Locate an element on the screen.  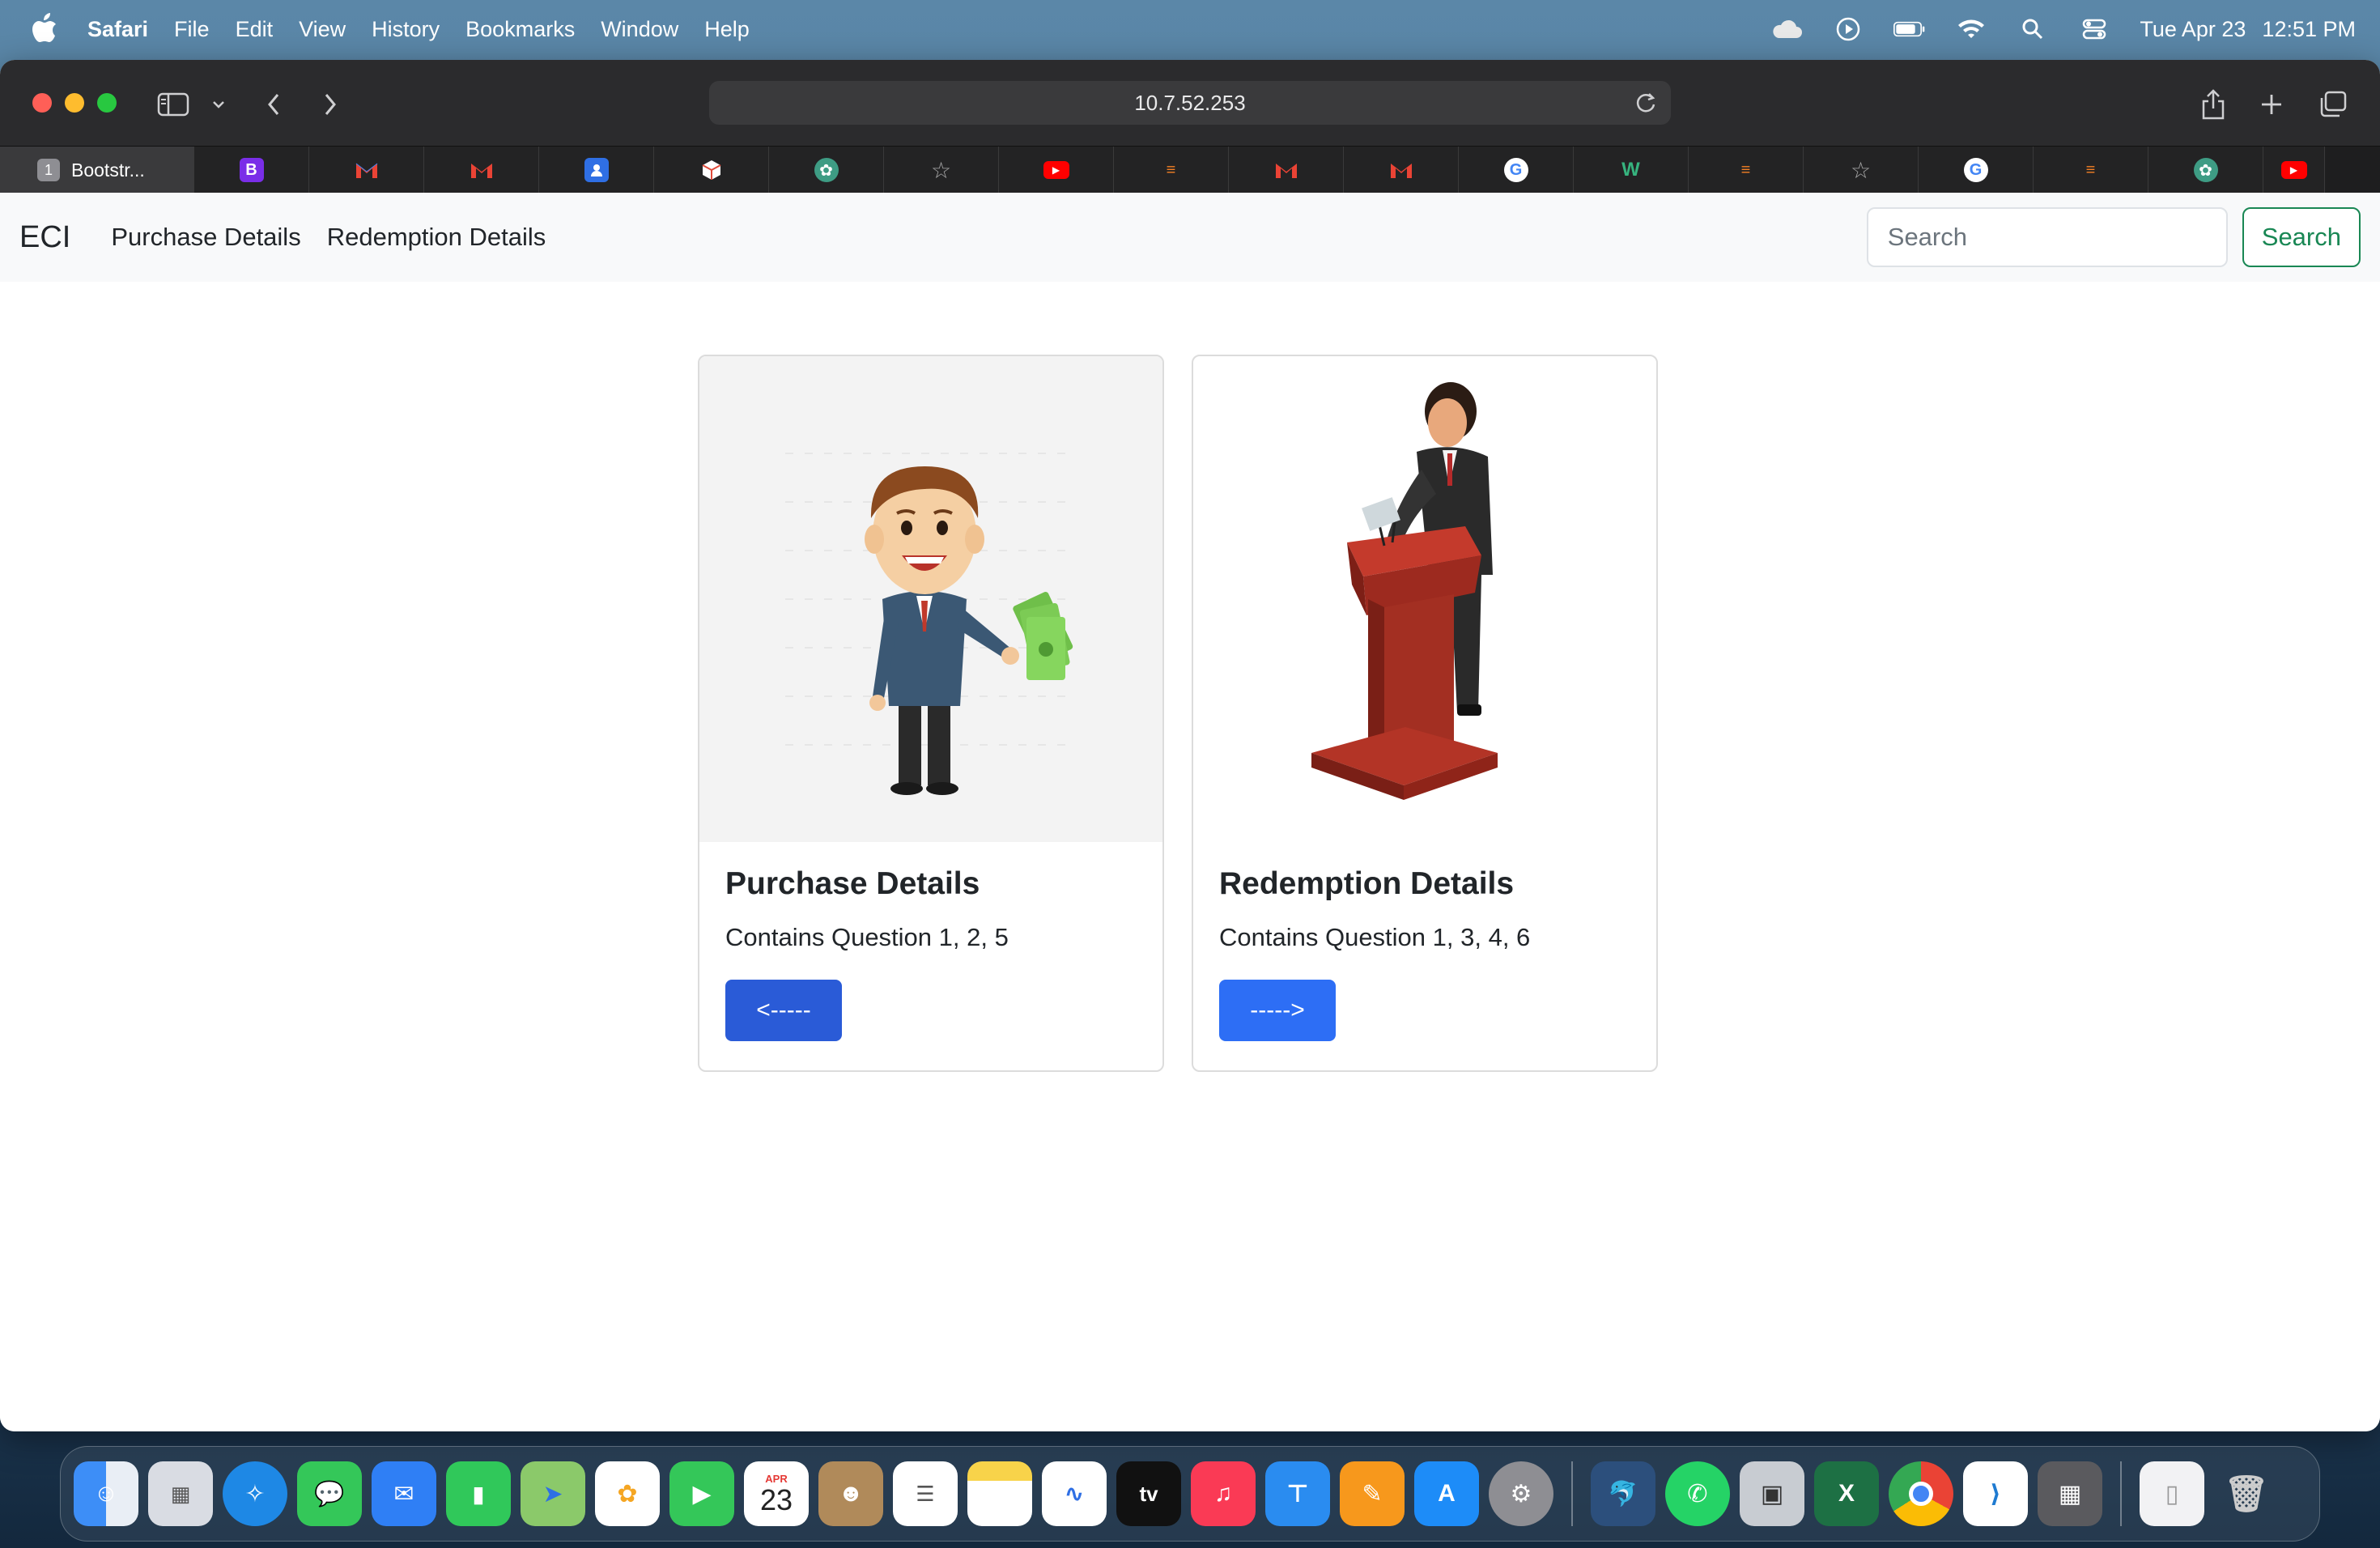
freeform-icon: ∿ is located at coordinates (1075, 1494).